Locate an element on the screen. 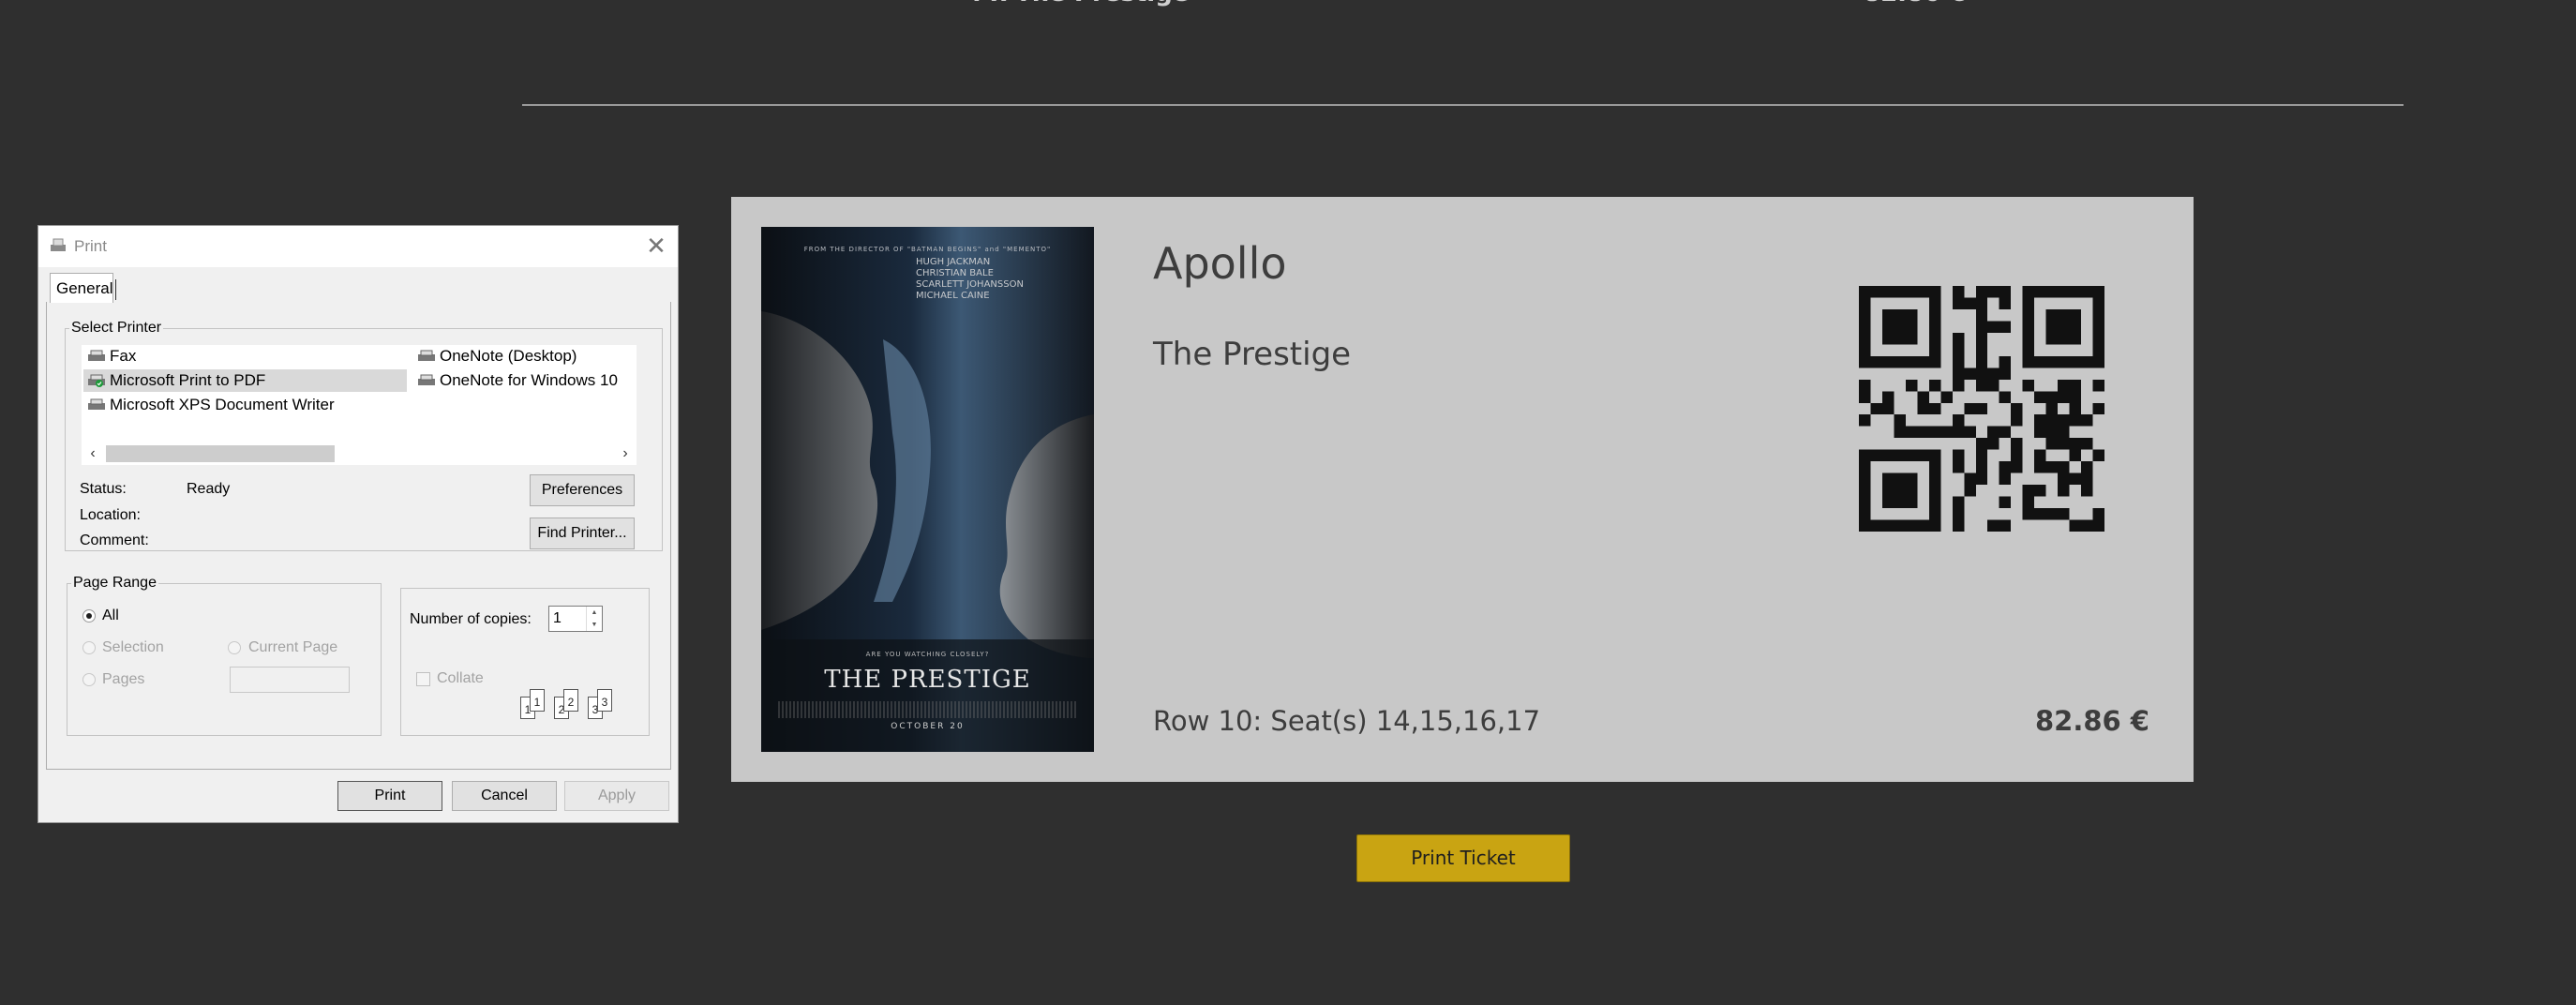 This screenshot has width=2576, height=1005. printer-item-onenote-win10: OneNote for Windows 10 is located at coordinates (515, 380).